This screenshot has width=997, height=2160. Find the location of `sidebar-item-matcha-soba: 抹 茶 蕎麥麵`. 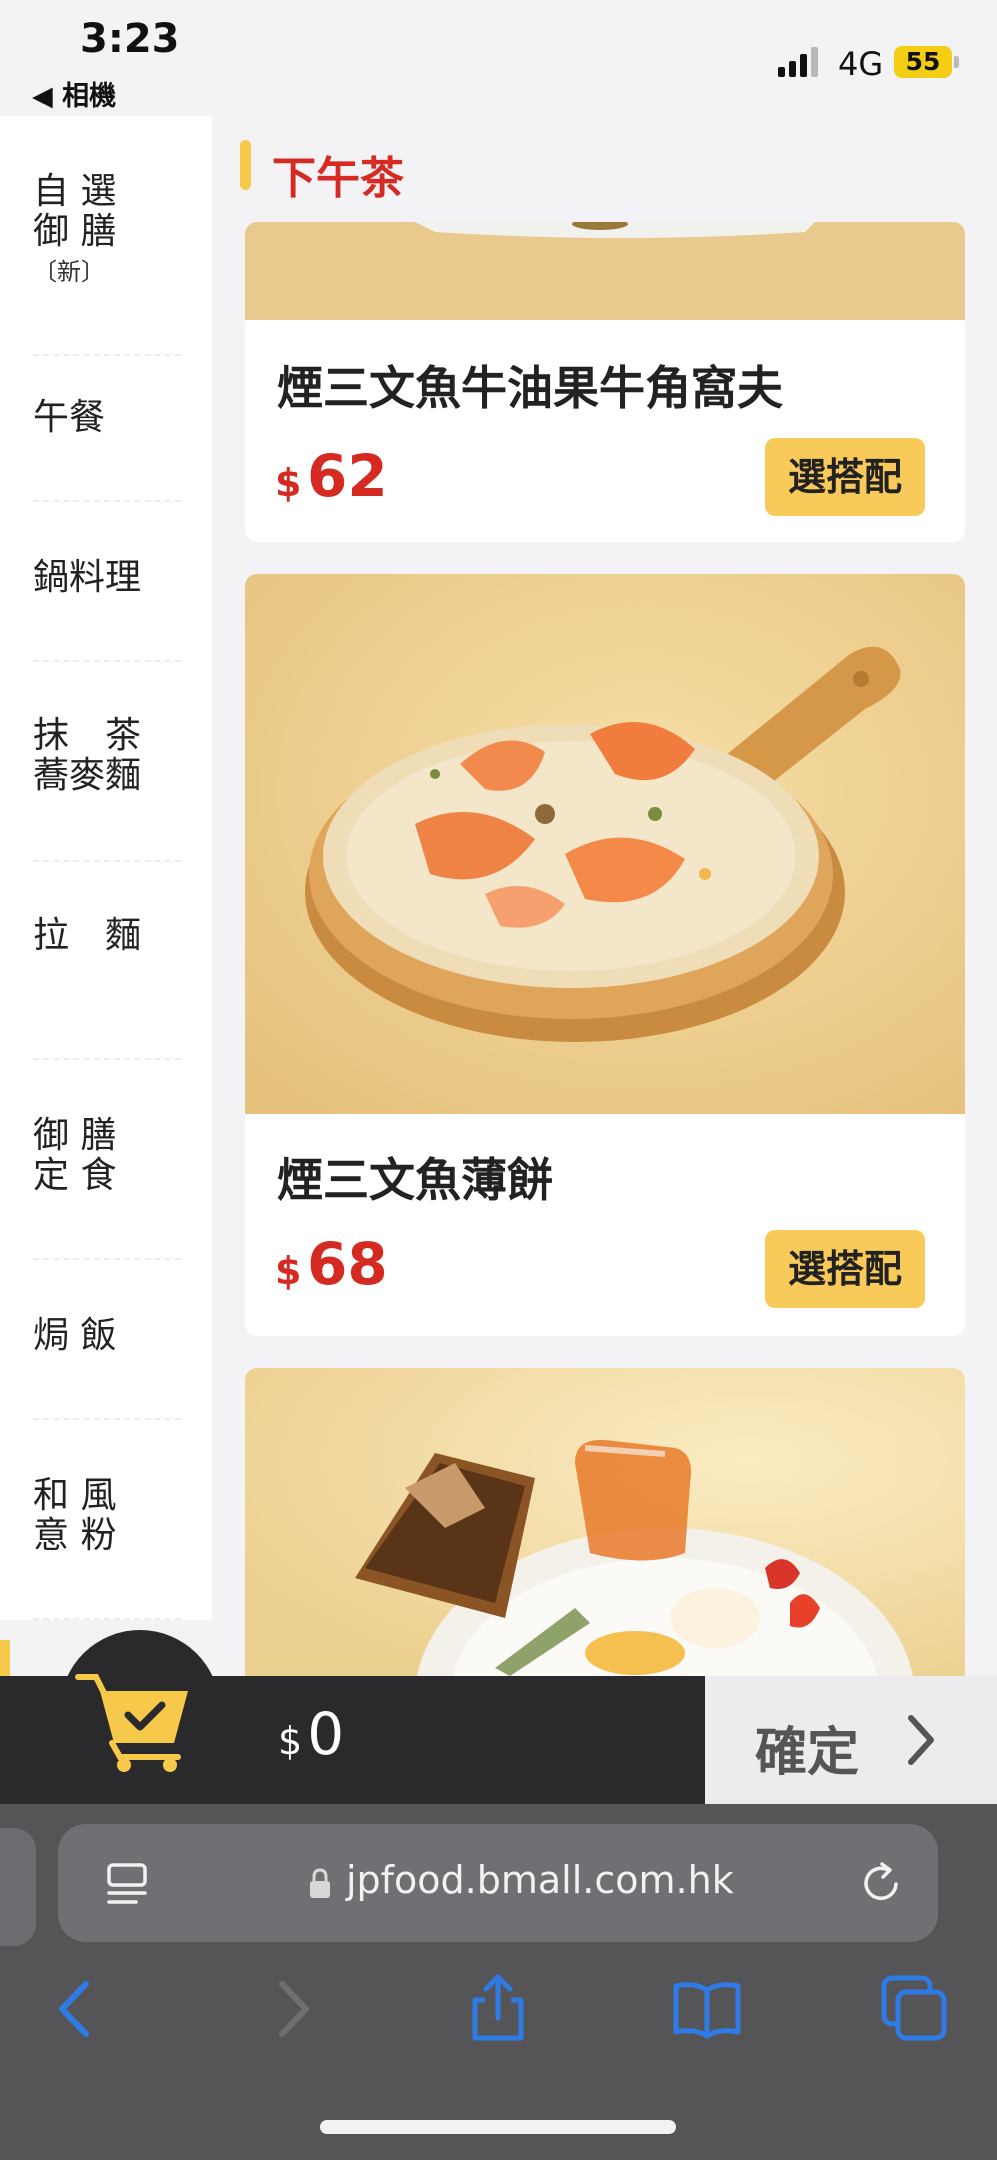

sidebar-item-matcha-soba: 抹 茶 蕎麥麵 is located at coordinates (108, 756).